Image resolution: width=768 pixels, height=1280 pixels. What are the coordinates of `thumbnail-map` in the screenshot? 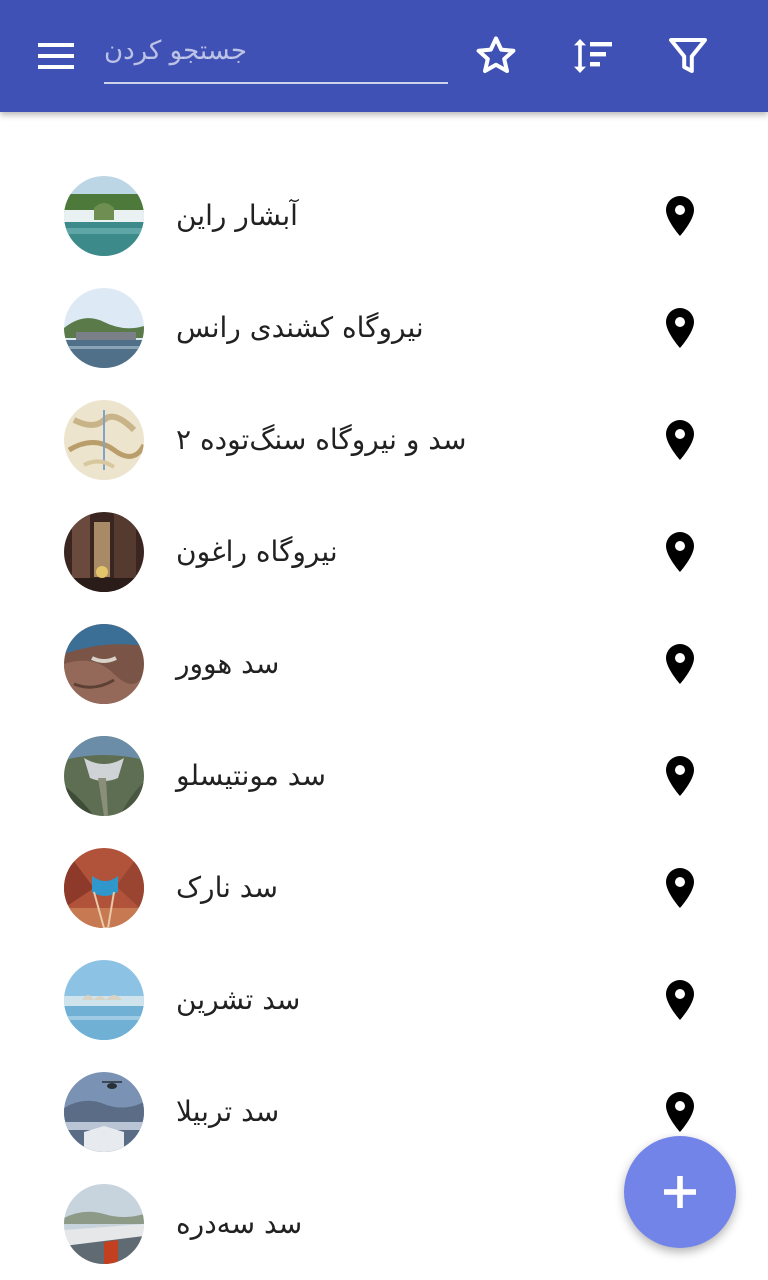 It's located at (104, 440).